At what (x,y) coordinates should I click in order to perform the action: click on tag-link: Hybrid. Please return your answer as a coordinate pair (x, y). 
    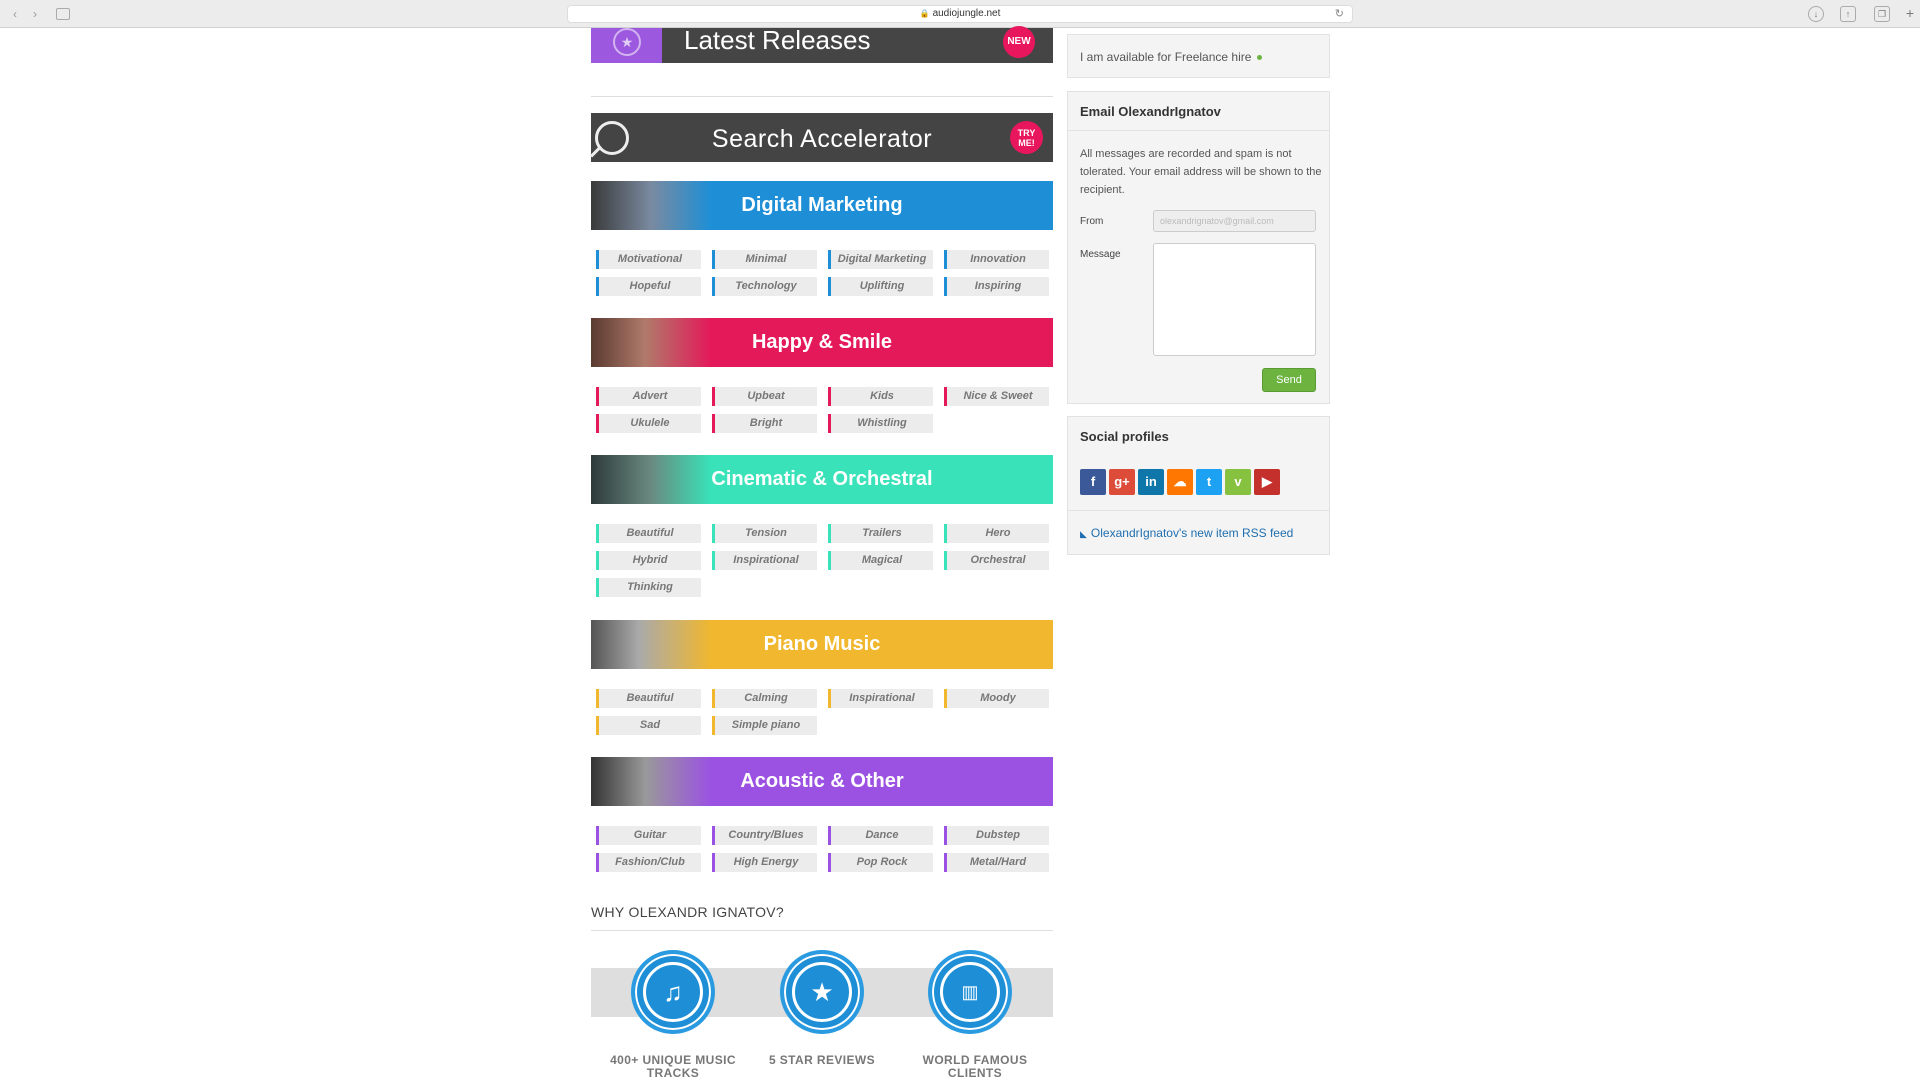
    Looking at the image, I should click on (648, 560).